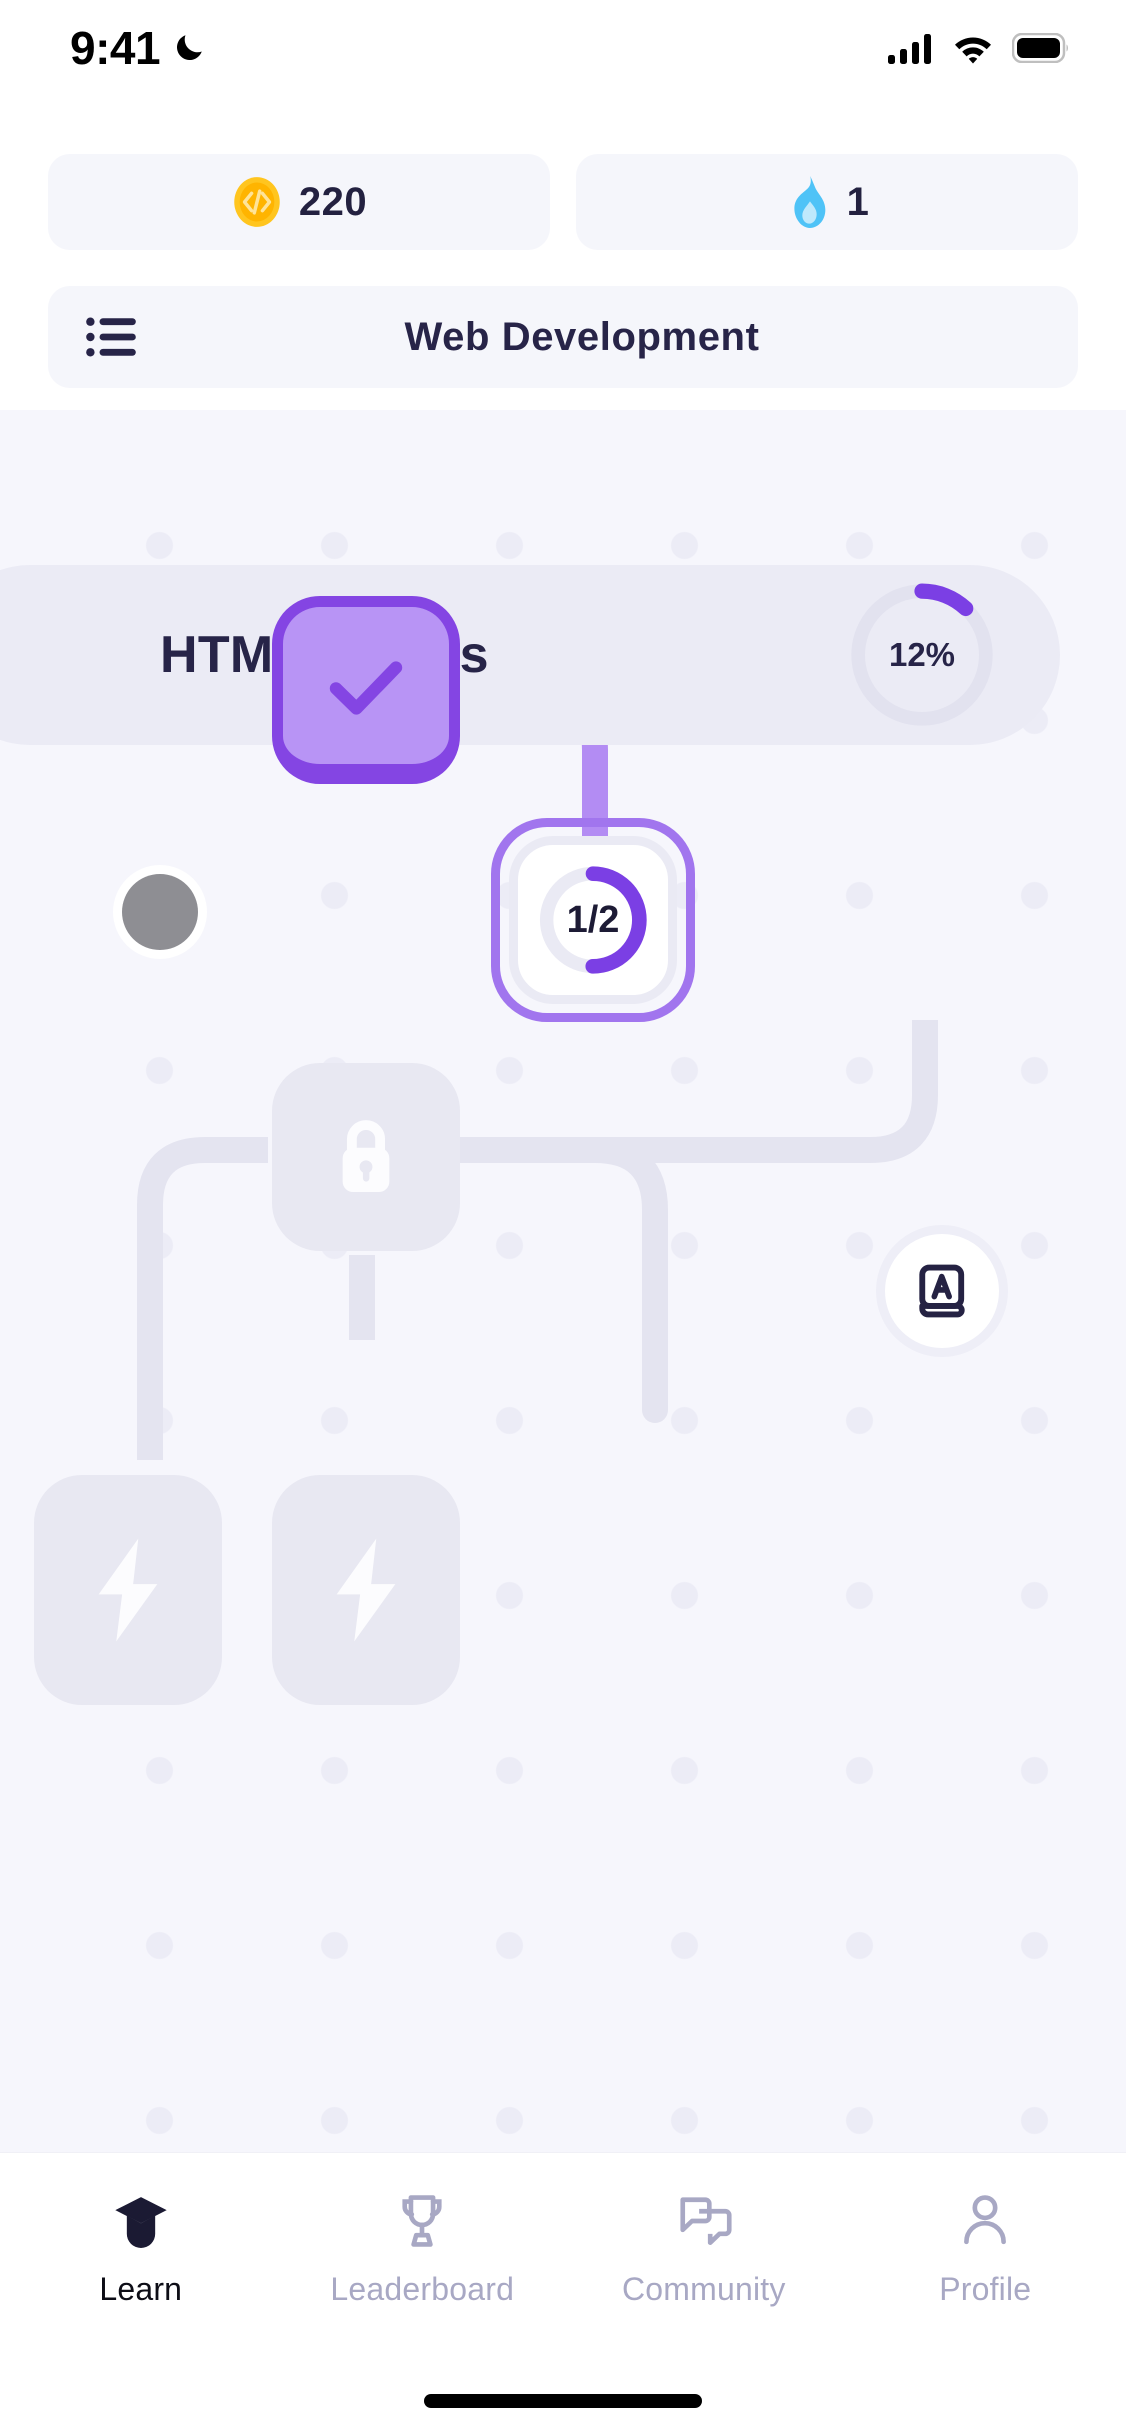 The image size is (1126, 2436). Describe the element at coordinates (1040, 48) in the screenshot. I see `battery-full-icon` at that location.